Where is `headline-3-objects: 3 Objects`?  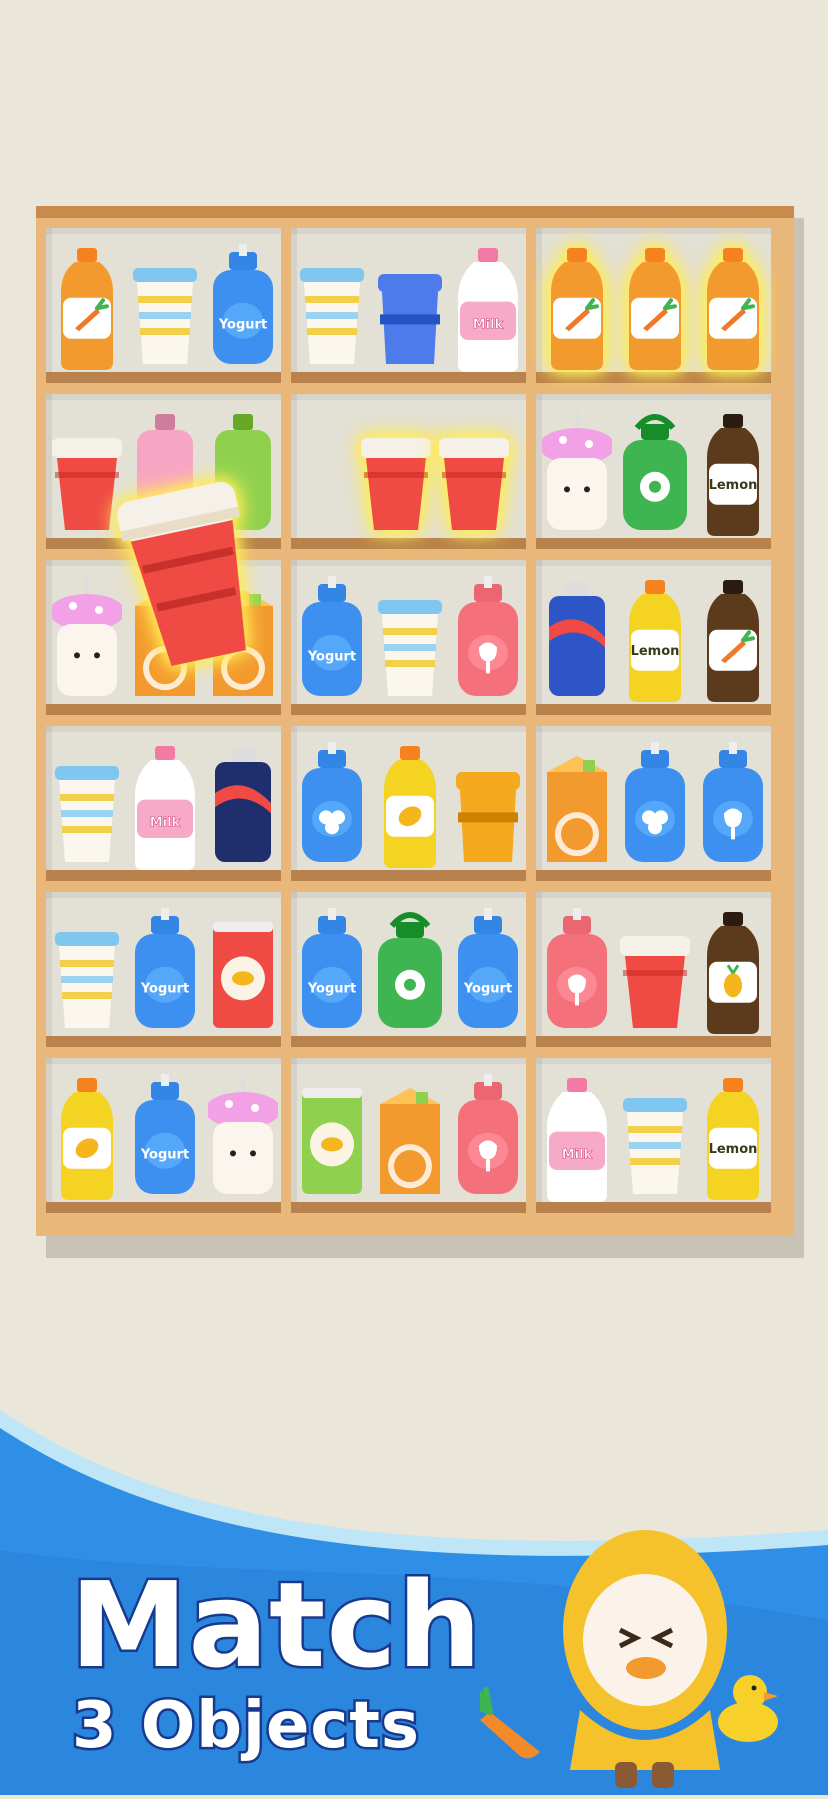 headline-3-objects: 3 Objects is located at coordinates (246, 1726).